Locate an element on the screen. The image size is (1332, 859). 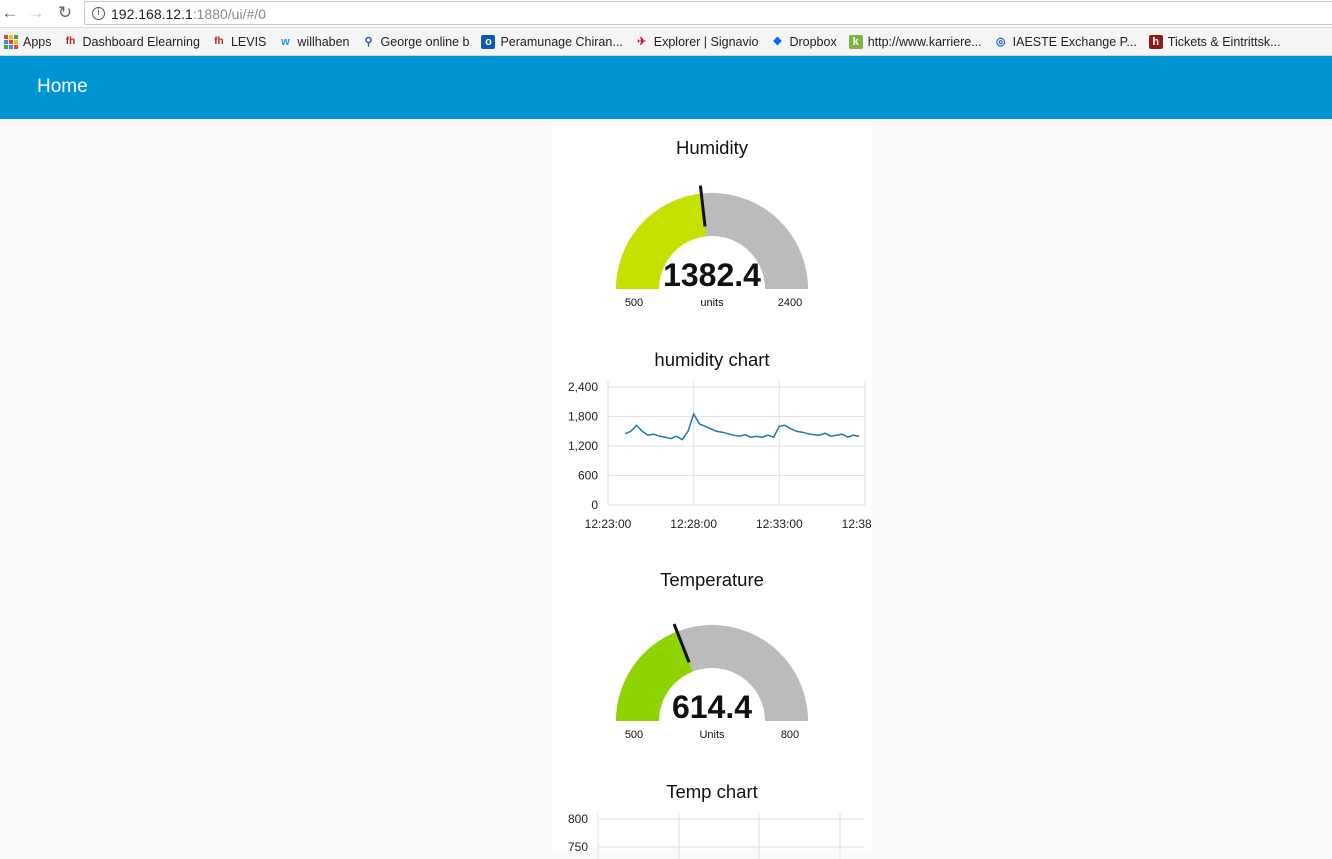
back-icon: ← is located at coordinates (10, 13).